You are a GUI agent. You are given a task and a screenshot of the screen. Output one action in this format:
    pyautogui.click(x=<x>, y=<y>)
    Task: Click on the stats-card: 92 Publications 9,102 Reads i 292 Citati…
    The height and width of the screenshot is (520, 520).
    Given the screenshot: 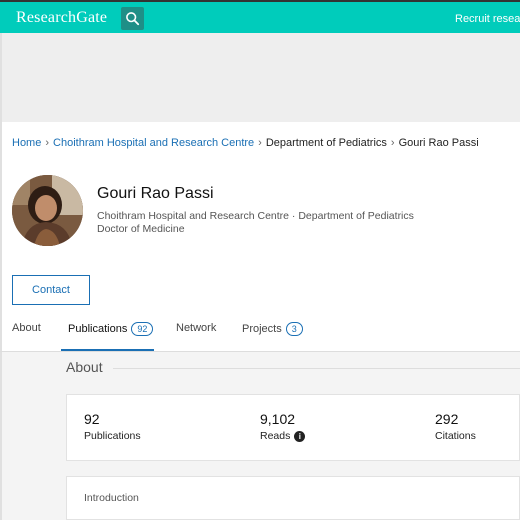 What is the action you would take?
    pyautogui.click(x=293, y=427)
    